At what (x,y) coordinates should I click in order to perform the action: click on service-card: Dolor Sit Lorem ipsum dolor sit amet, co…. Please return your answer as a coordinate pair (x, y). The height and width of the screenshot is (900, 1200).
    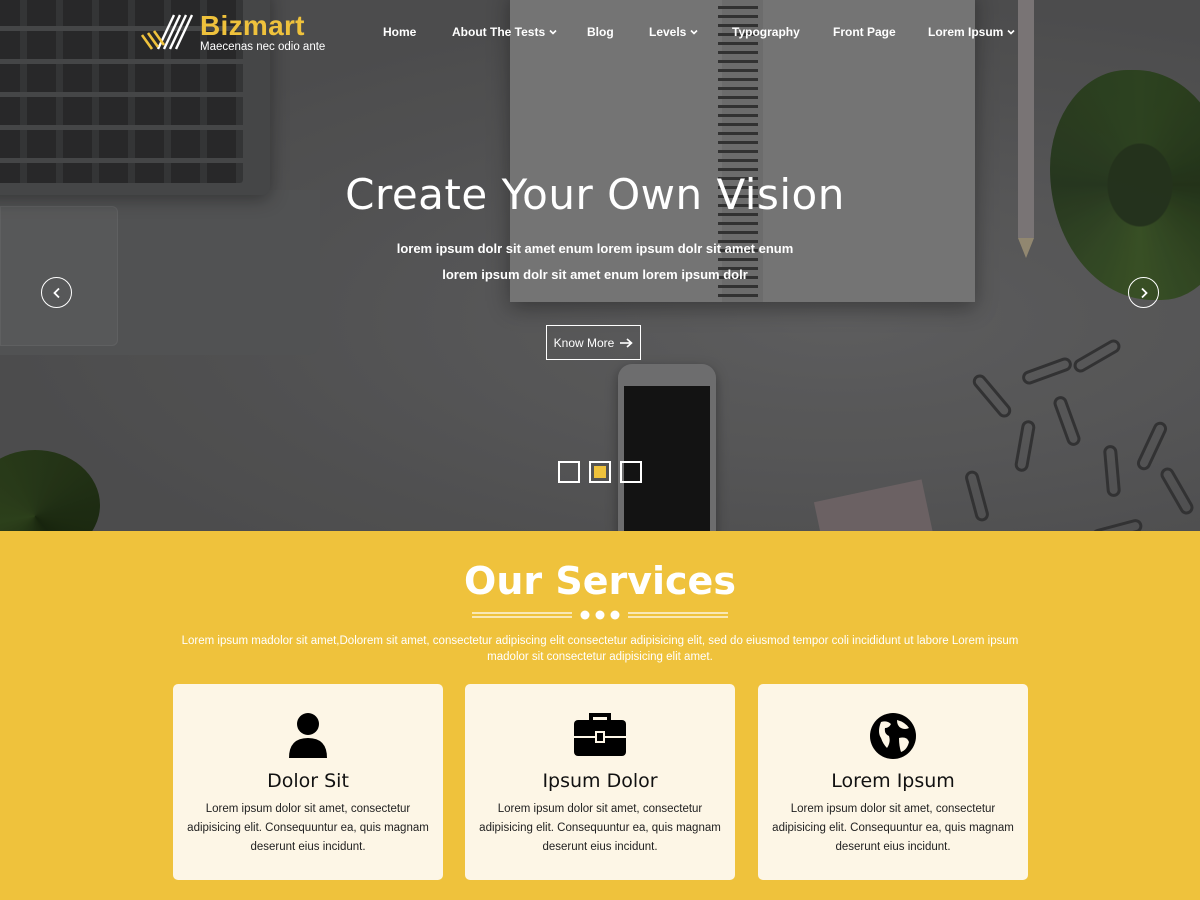
    Looking at the image, I should click on (308, 782).